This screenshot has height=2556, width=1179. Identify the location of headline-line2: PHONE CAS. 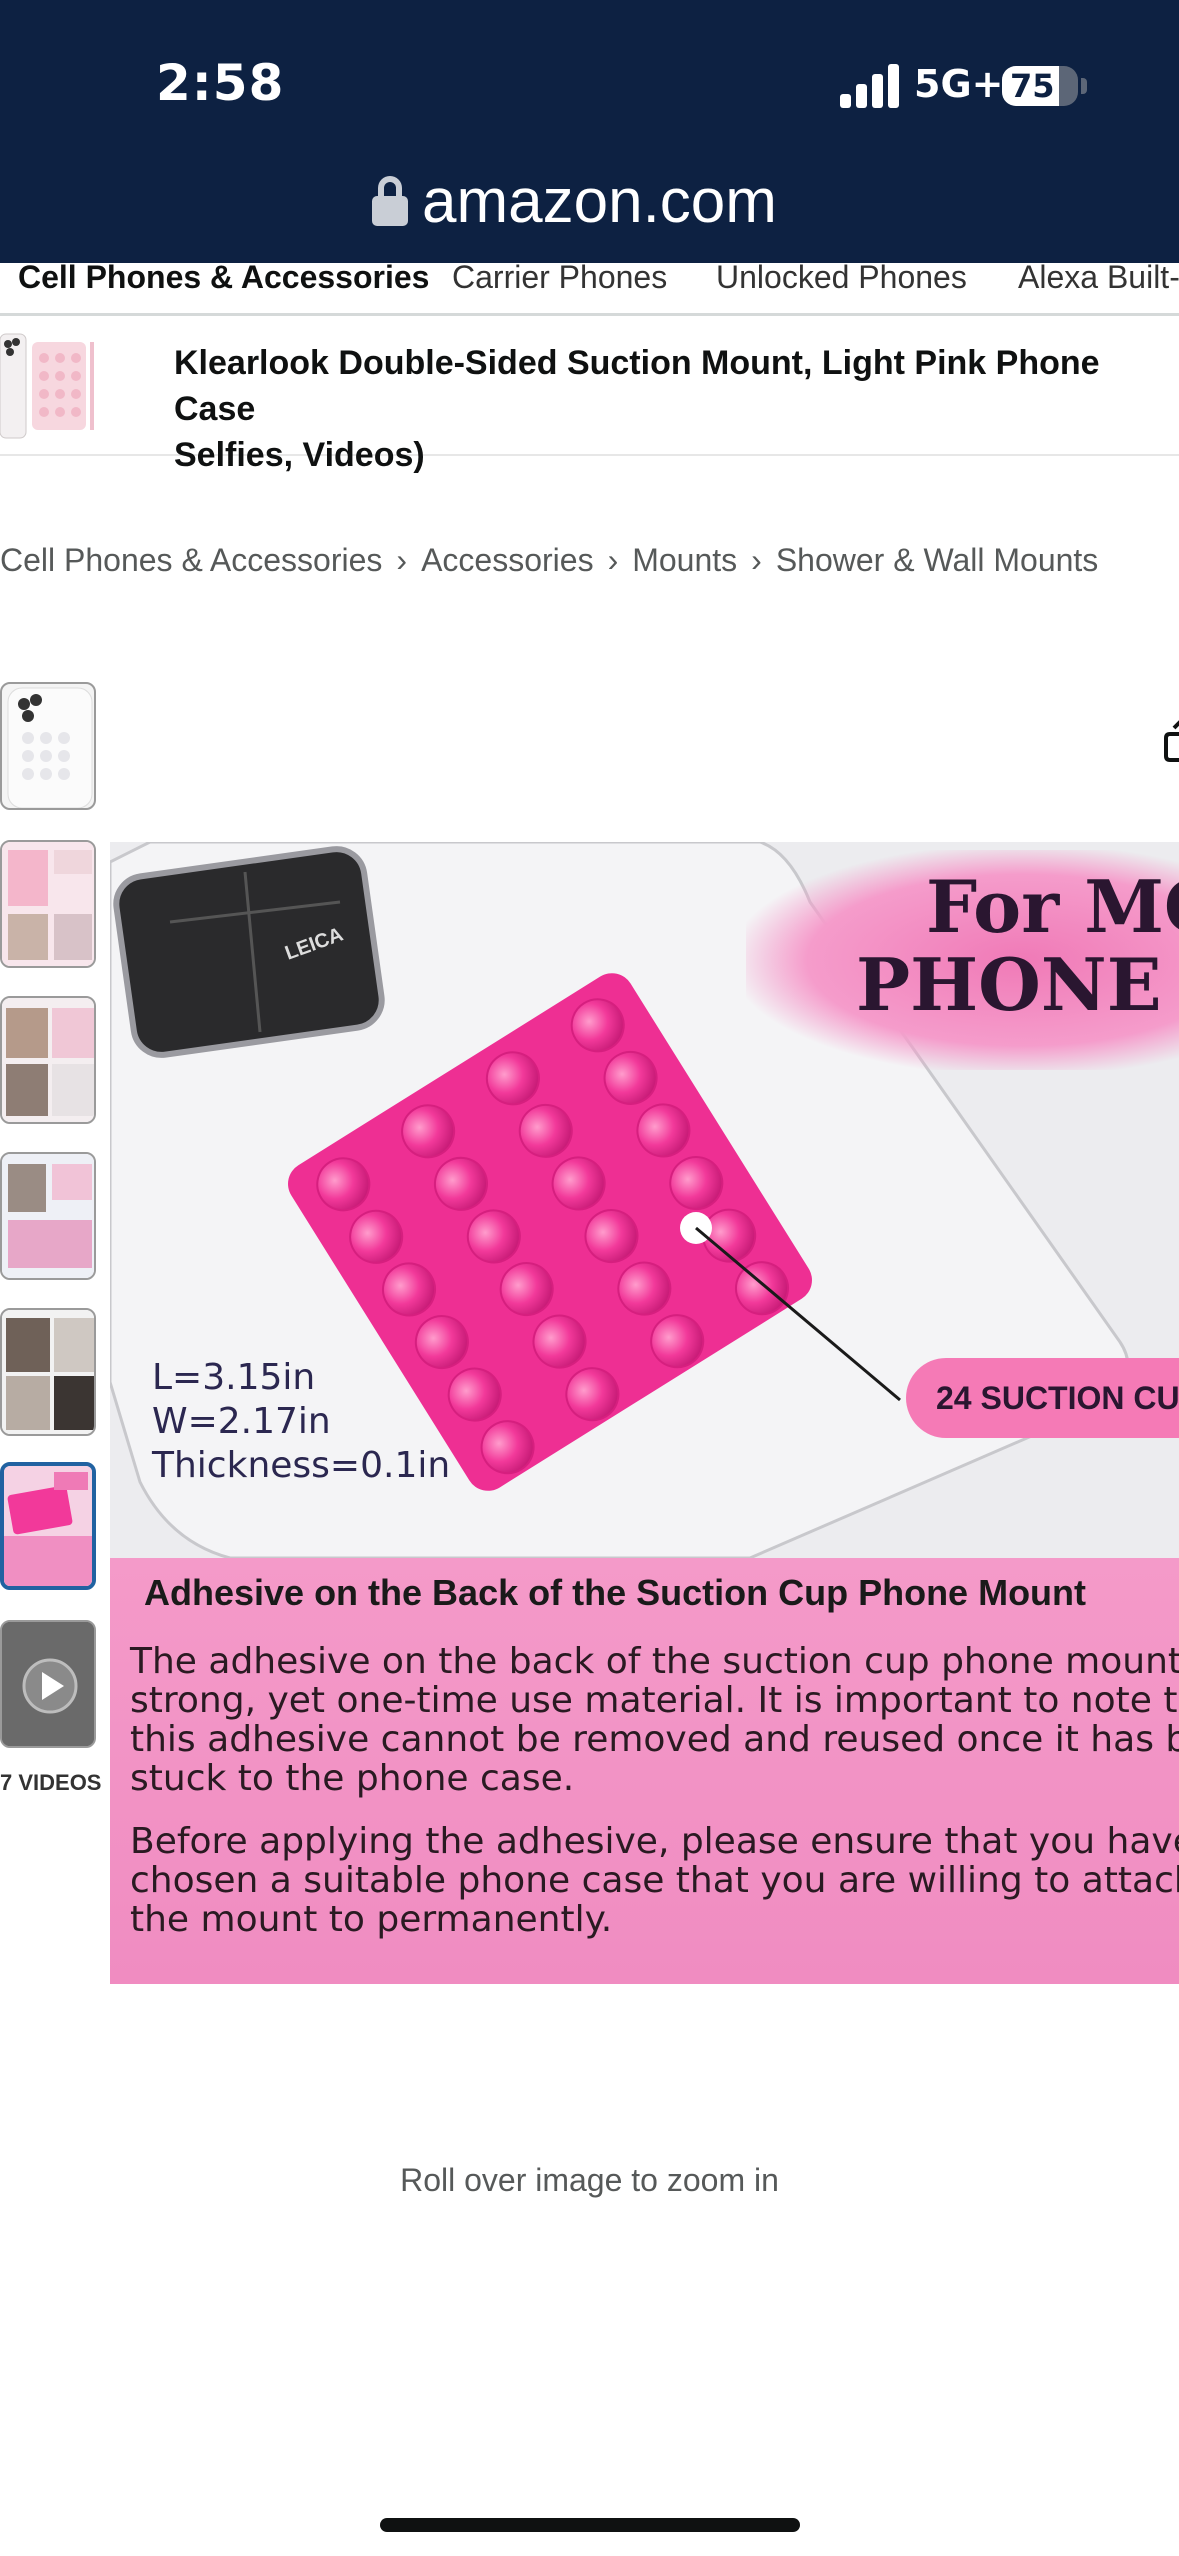
(1017, 984).